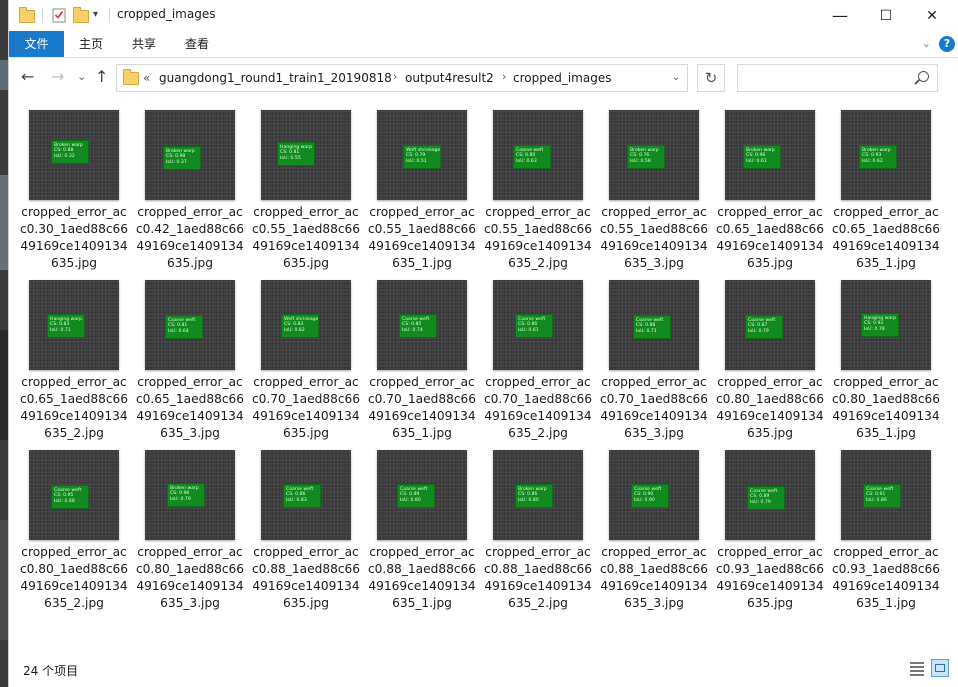  What do you see at coordinates (947, 44) in the screenshot?
I see `help-icon: ?` at bounding box center [947, 44].